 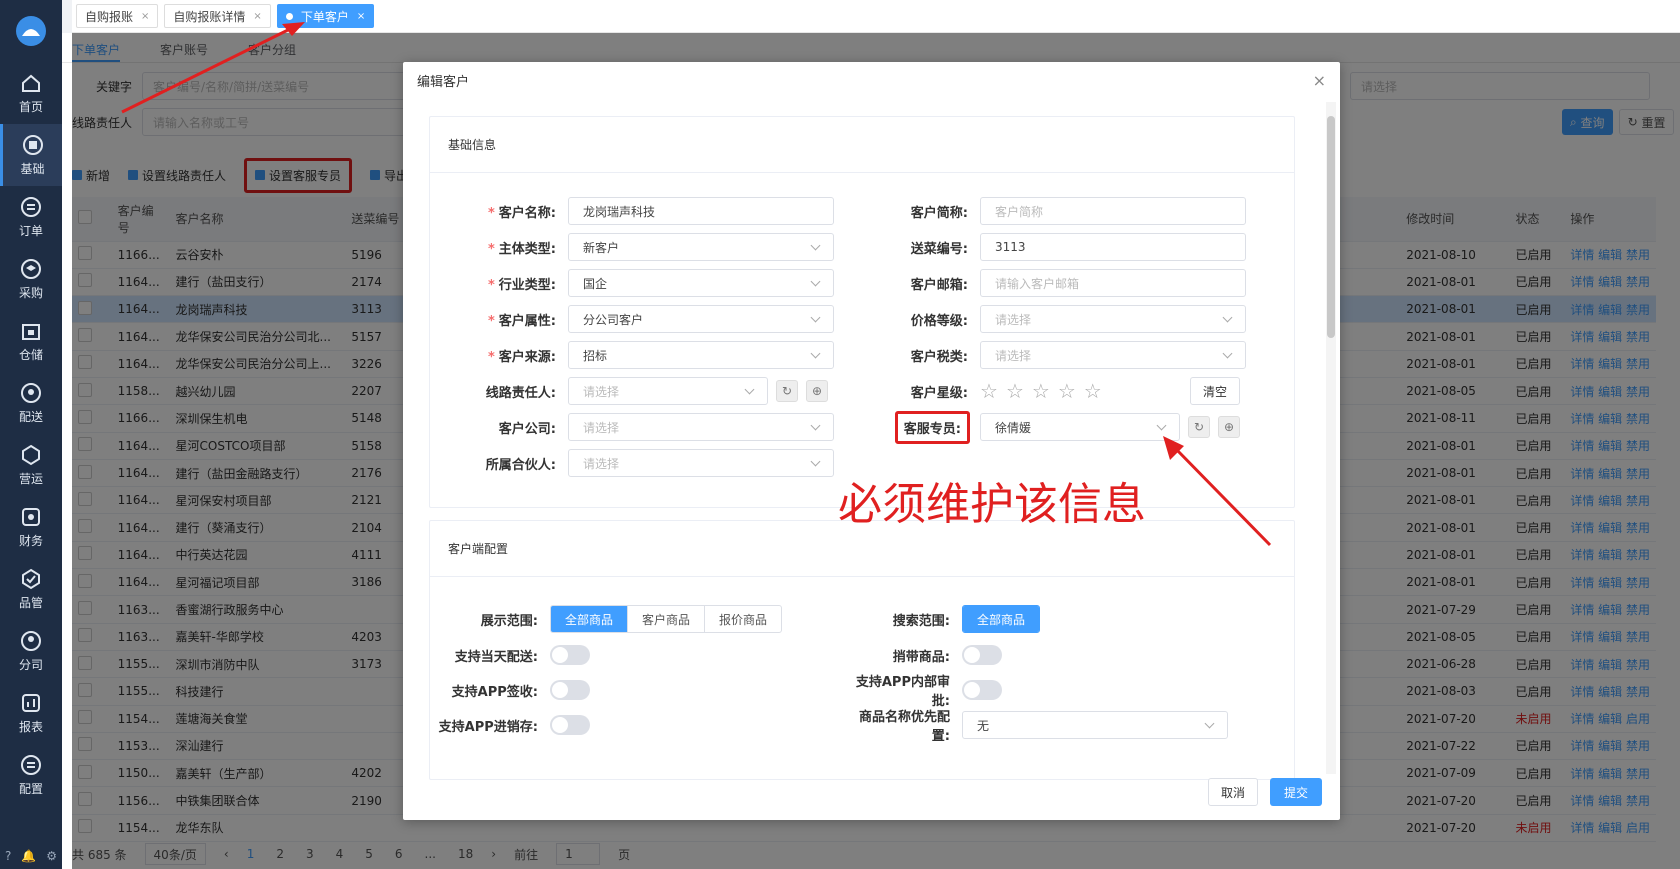 I want to click on arrow-to-tab, so click(x=207, y=70).